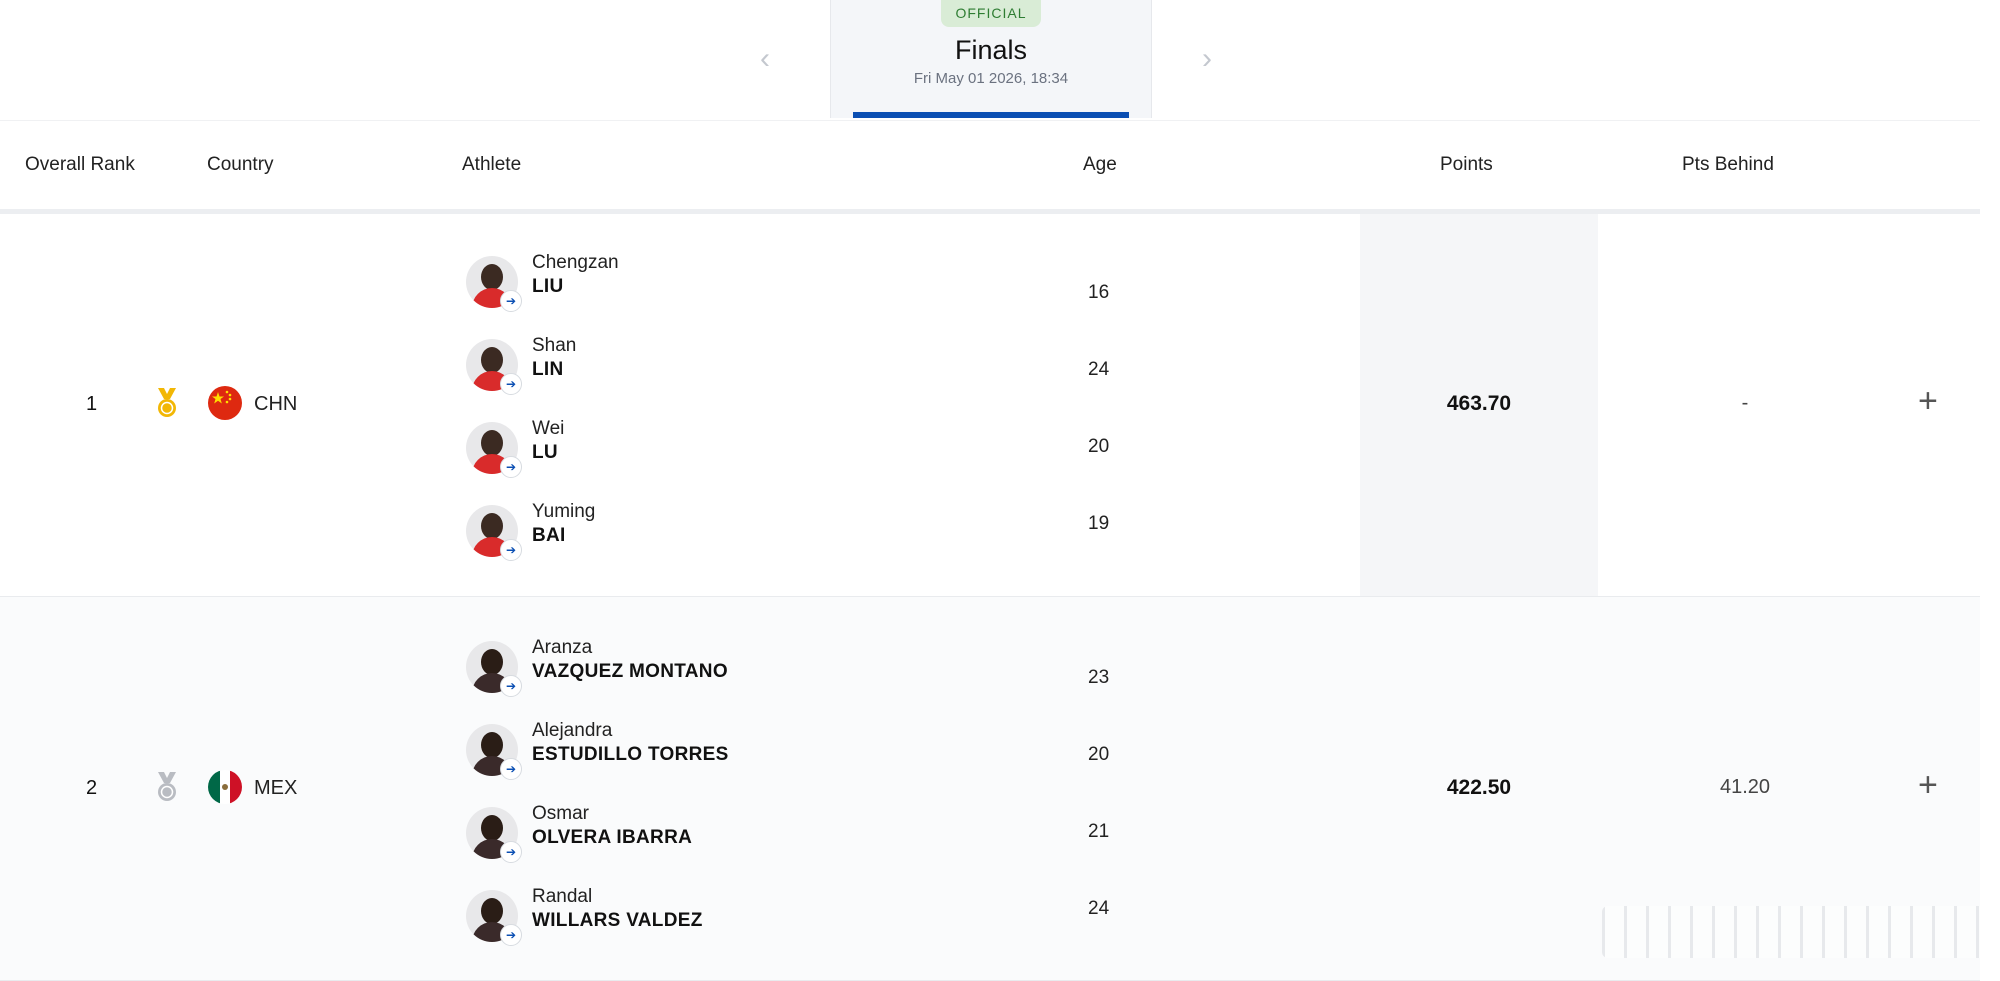 This screenshot has width=2000, height=981. Describe the element at coordinates (548, 428) in the screenshot. I see `athlete-first-name: Wei` at that location.